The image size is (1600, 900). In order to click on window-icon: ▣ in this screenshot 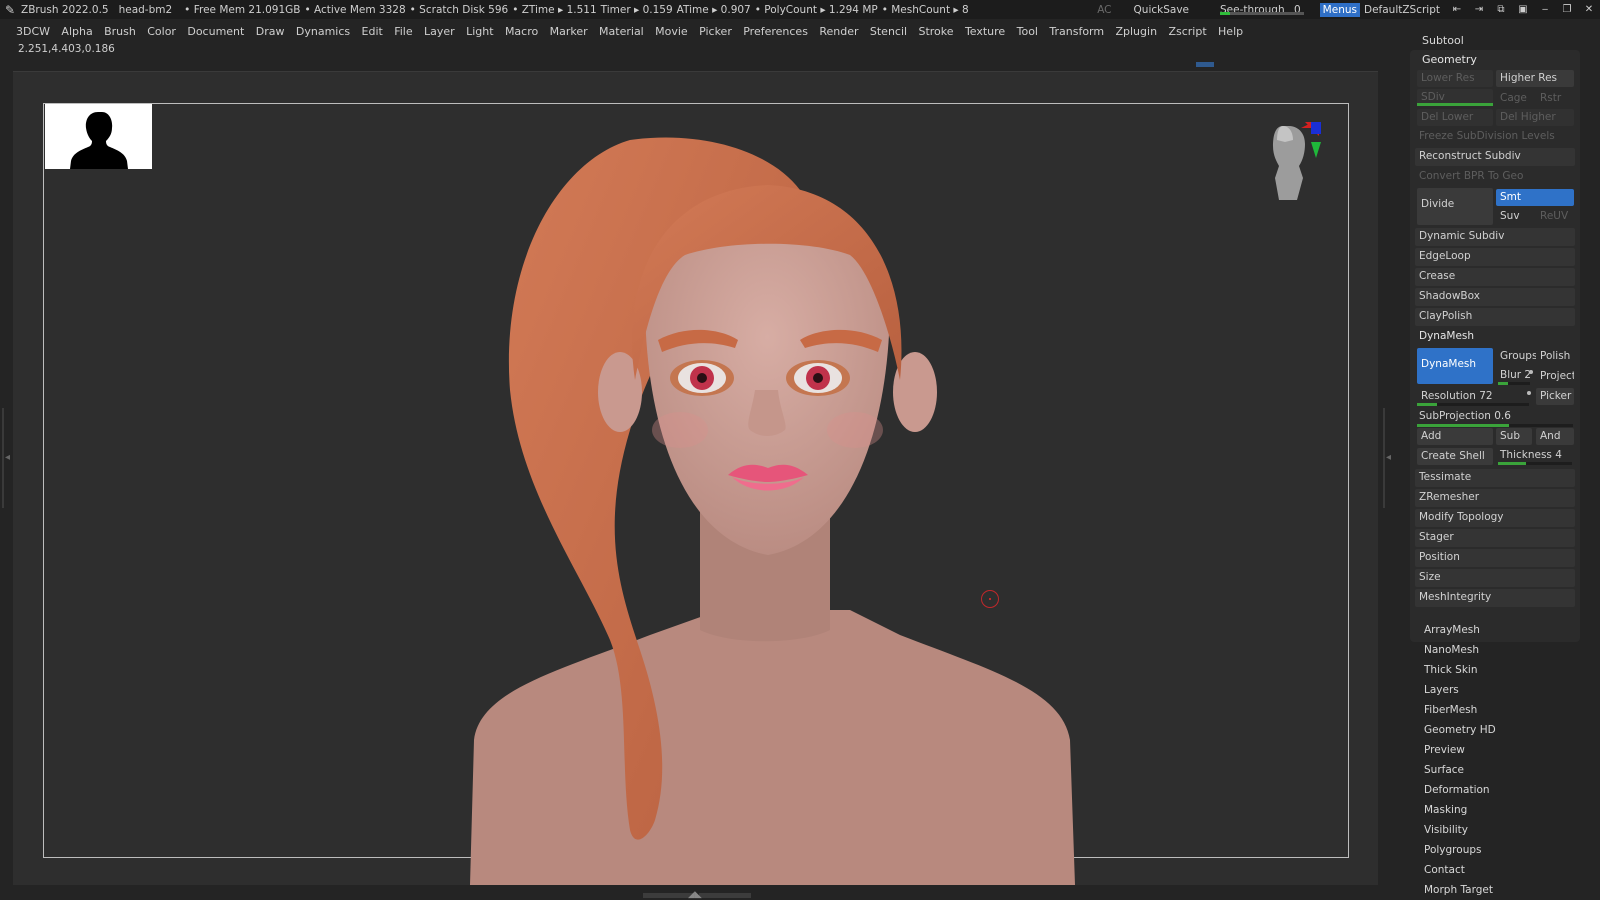, I will do `click(1523, 9)`.